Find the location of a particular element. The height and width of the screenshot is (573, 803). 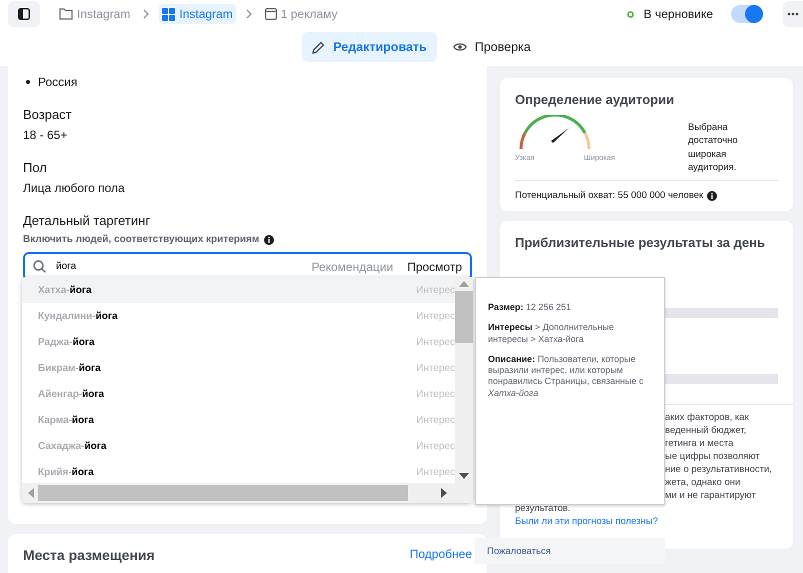

suggestion-item: Карма-йога Интерес is located at coordinates (238, 420).